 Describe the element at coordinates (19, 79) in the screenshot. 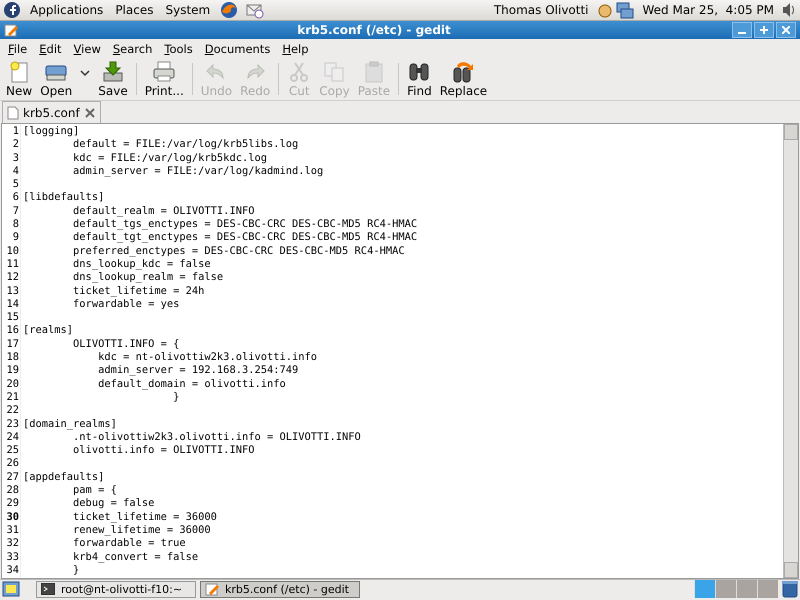

I see `toolbar-button: New` at that location.